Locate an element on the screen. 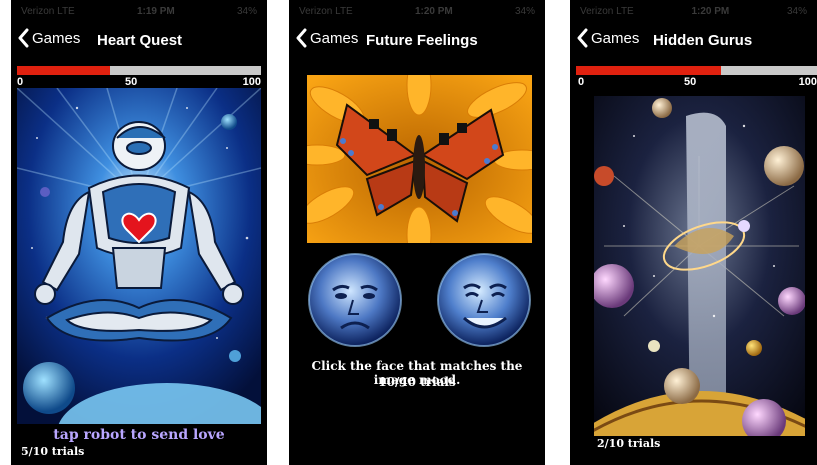  sad-face-button is located at coordinates (355, 300).